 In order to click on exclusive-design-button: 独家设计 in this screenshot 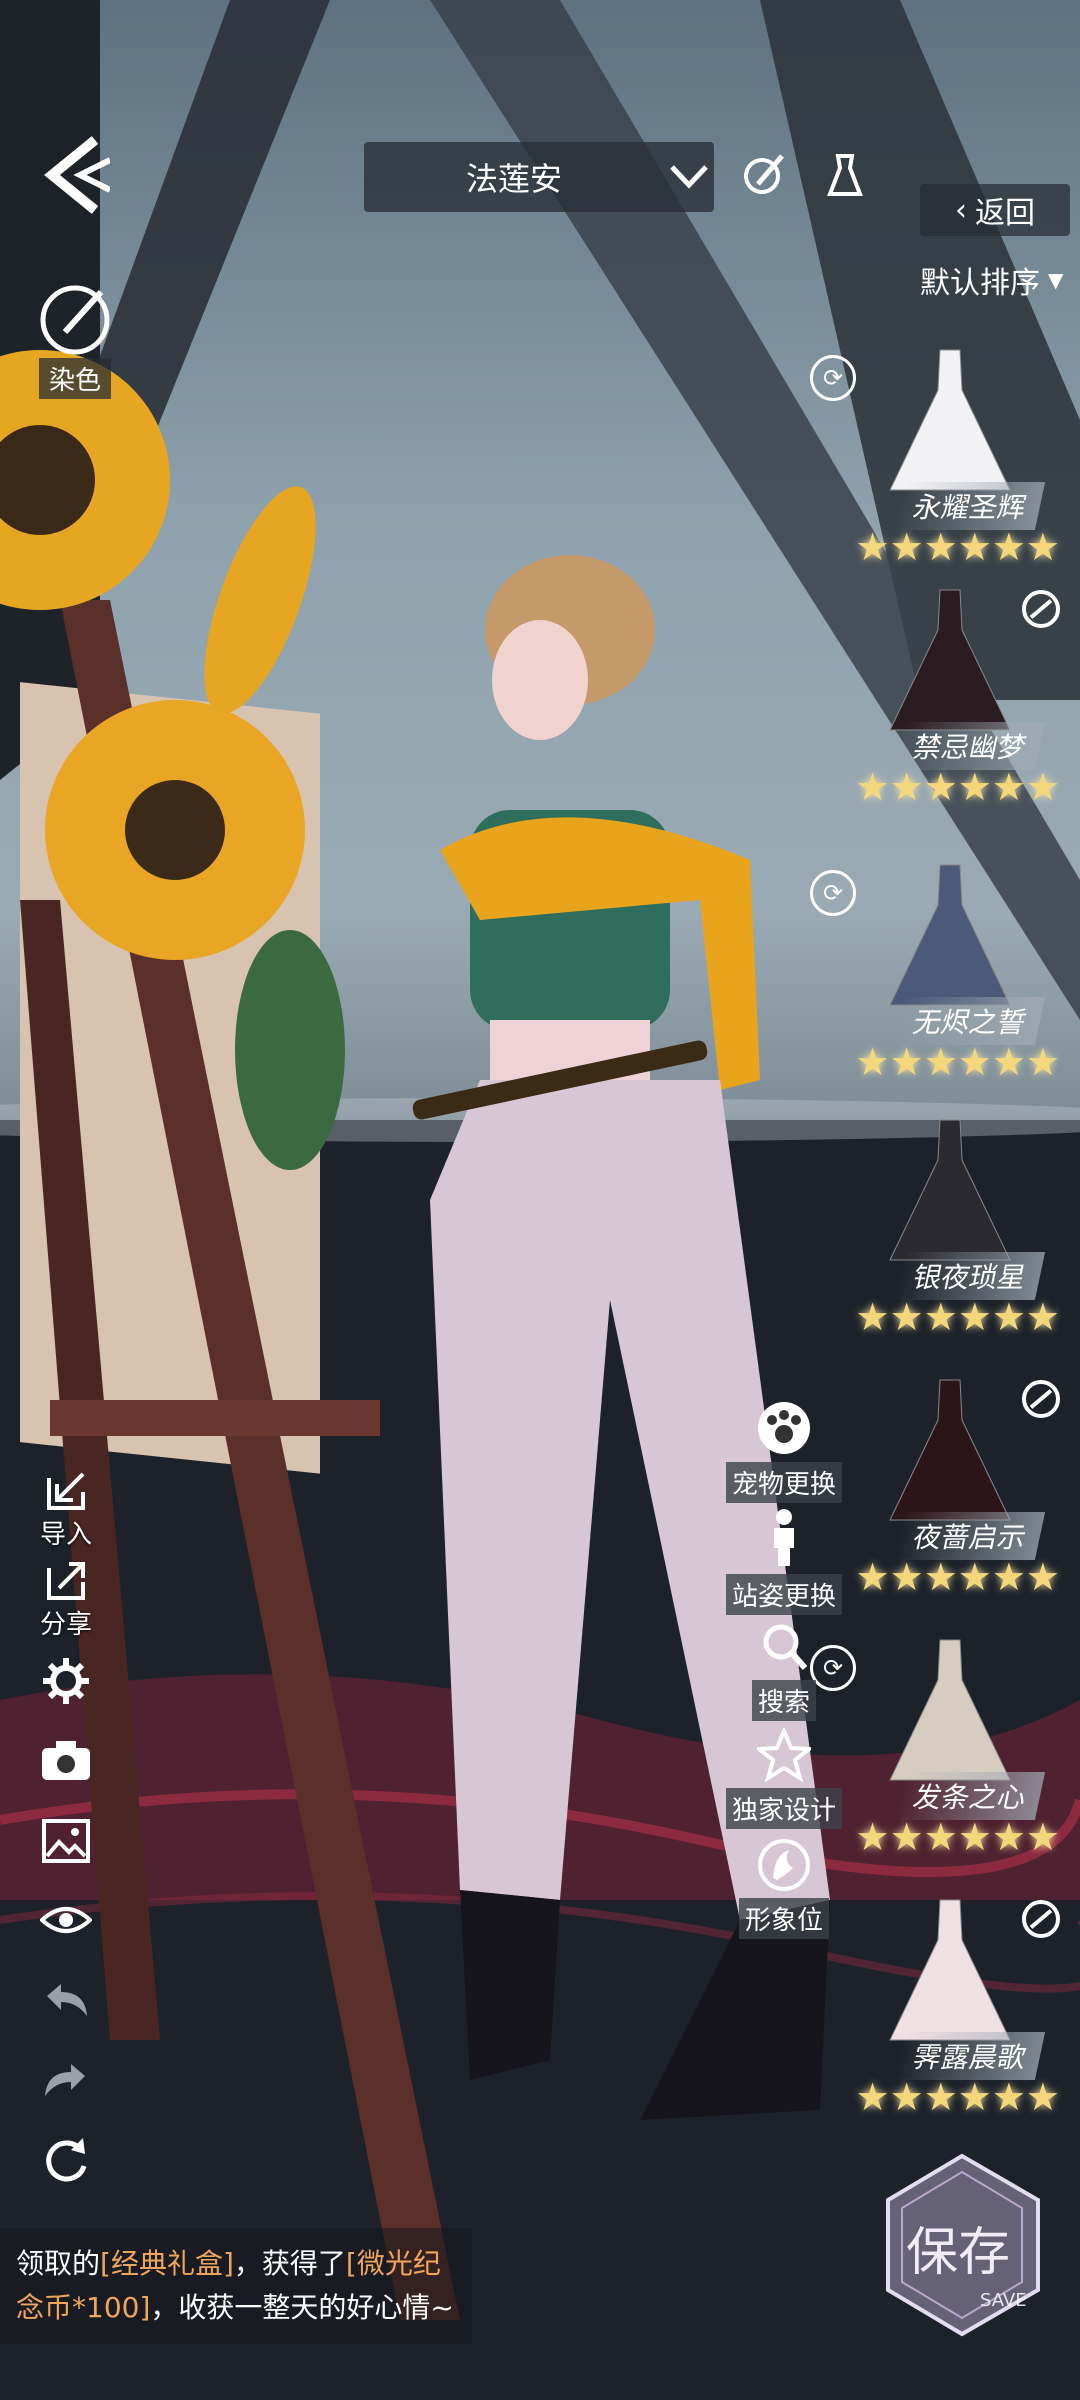, I will do `click(784, 1778)`.